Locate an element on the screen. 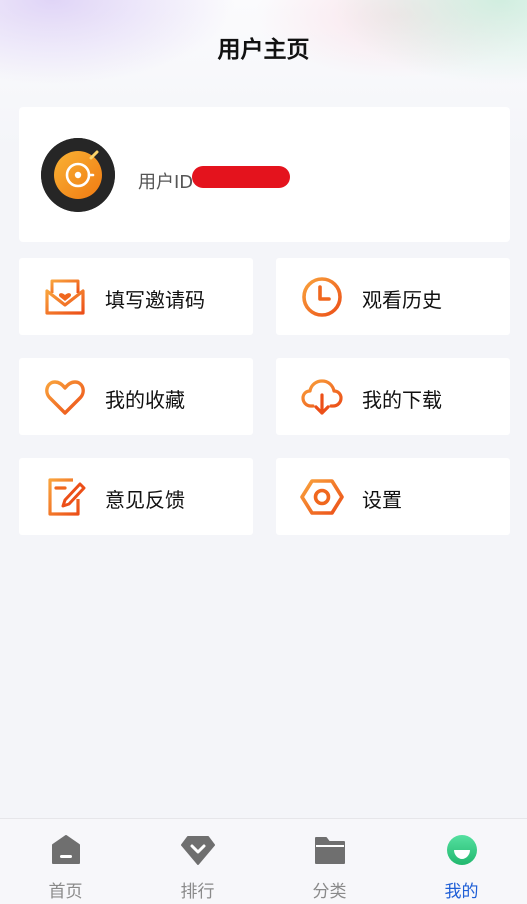 The width and height of the screenshot is (527, 904). profile-smile-icon is located at coordinates (462, 850).